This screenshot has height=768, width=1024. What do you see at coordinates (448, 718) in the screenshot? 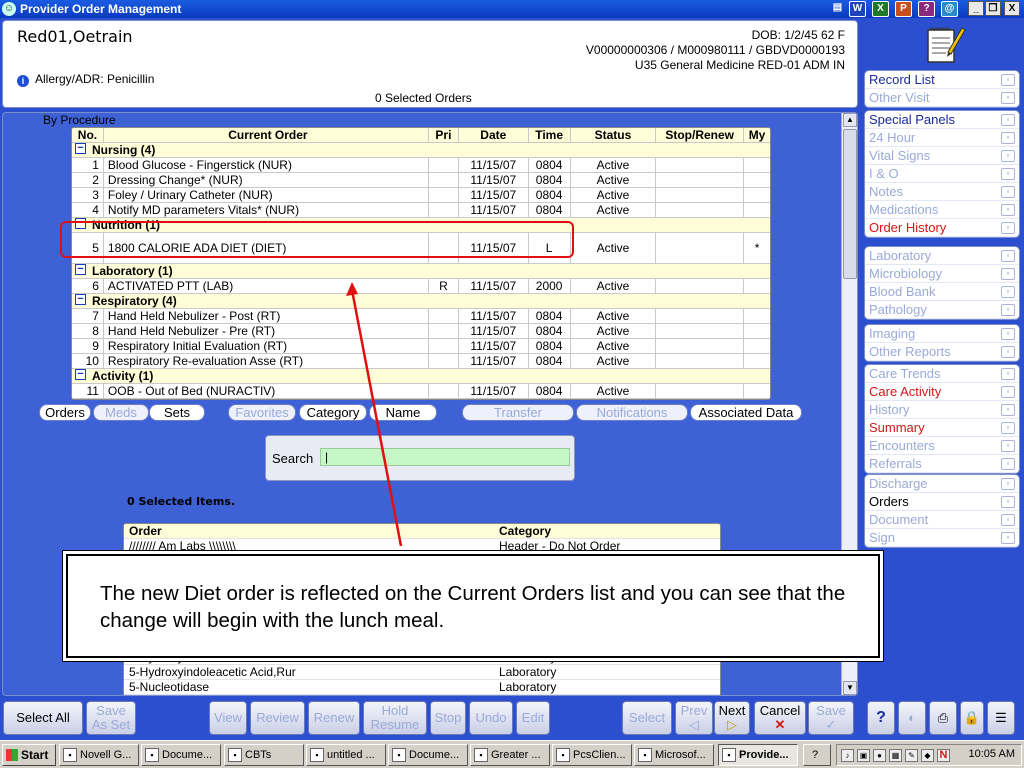
I see `stop-button: Stop` at bounding box center [448, 718].